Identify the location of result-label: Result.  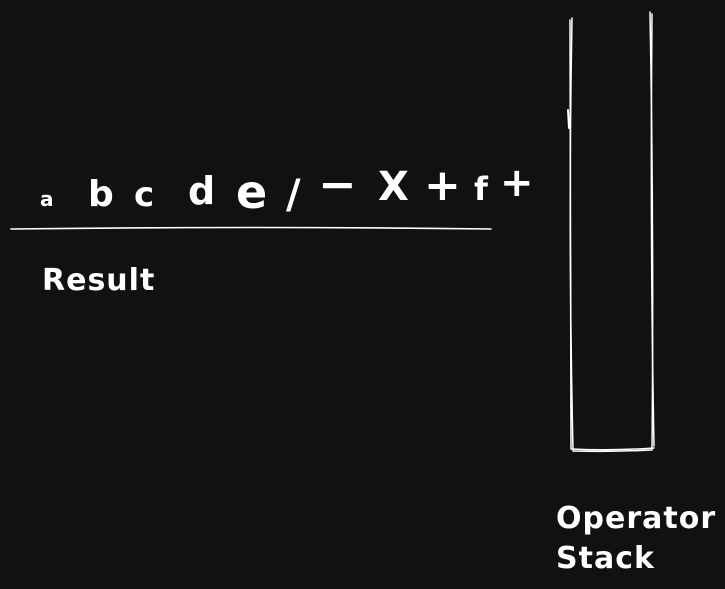
(98, 280).